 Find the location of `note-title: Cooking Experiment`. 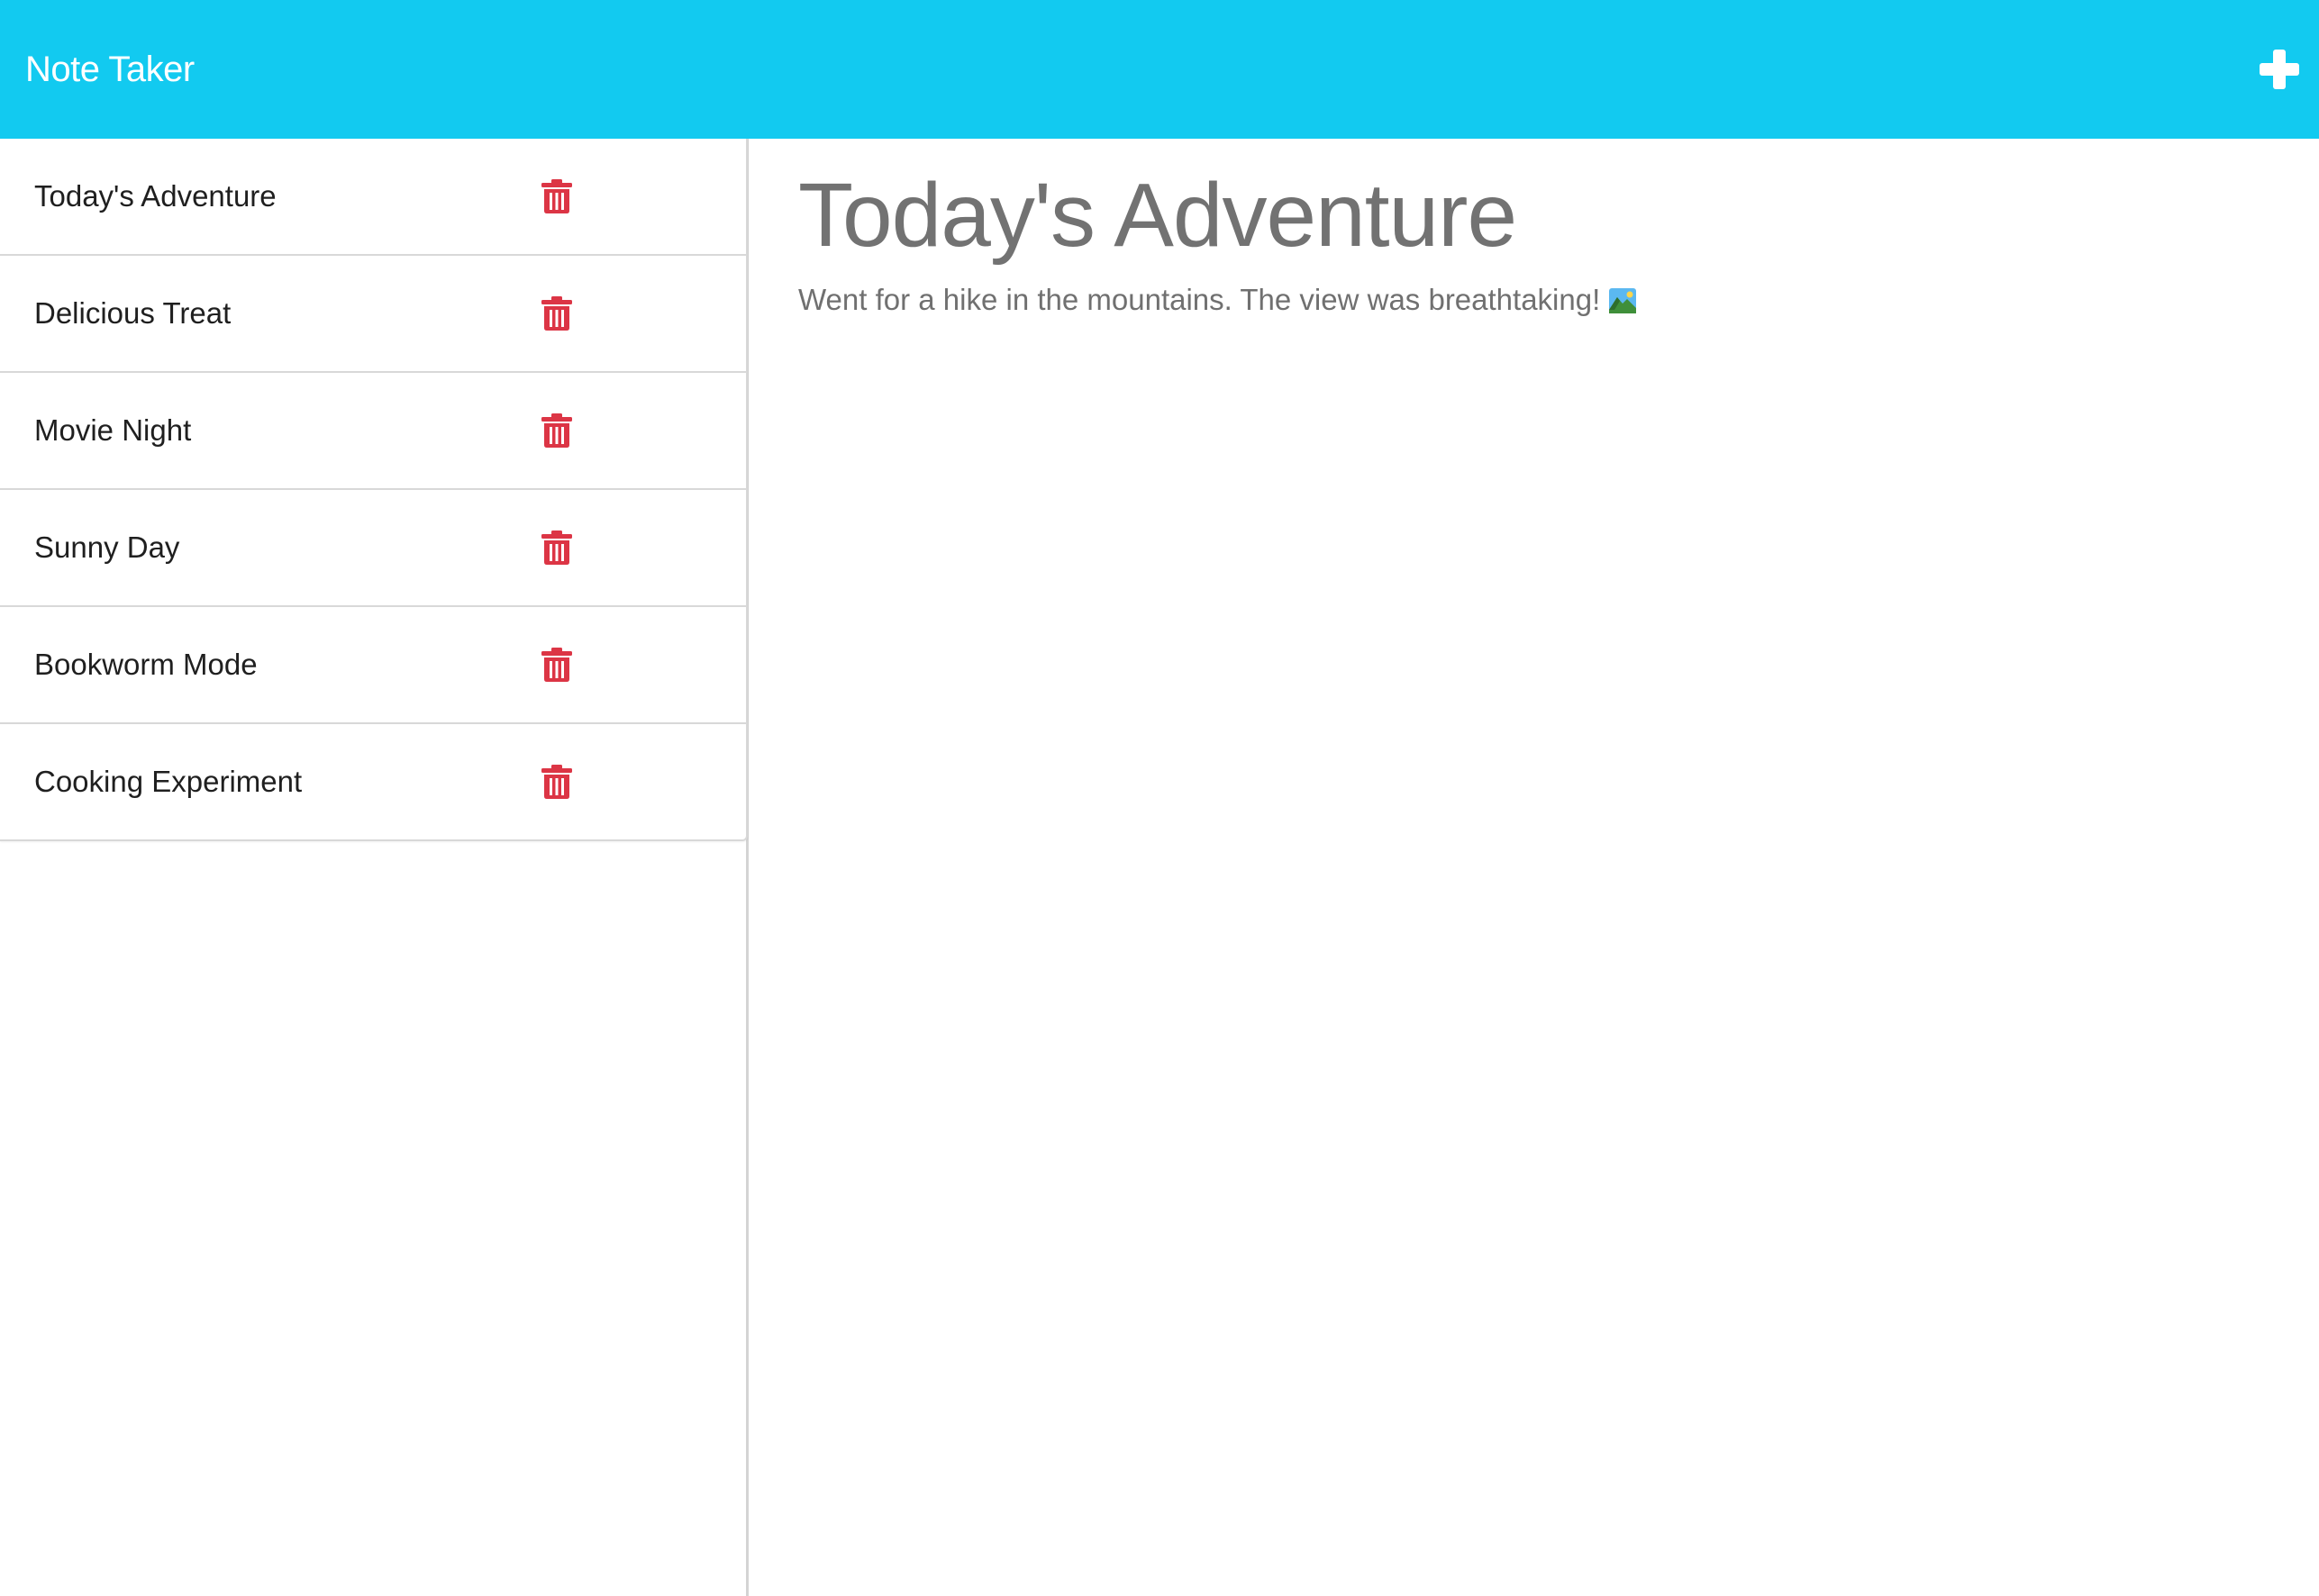

note-title: Cooking Experiment is located at coordinates (168, 781).